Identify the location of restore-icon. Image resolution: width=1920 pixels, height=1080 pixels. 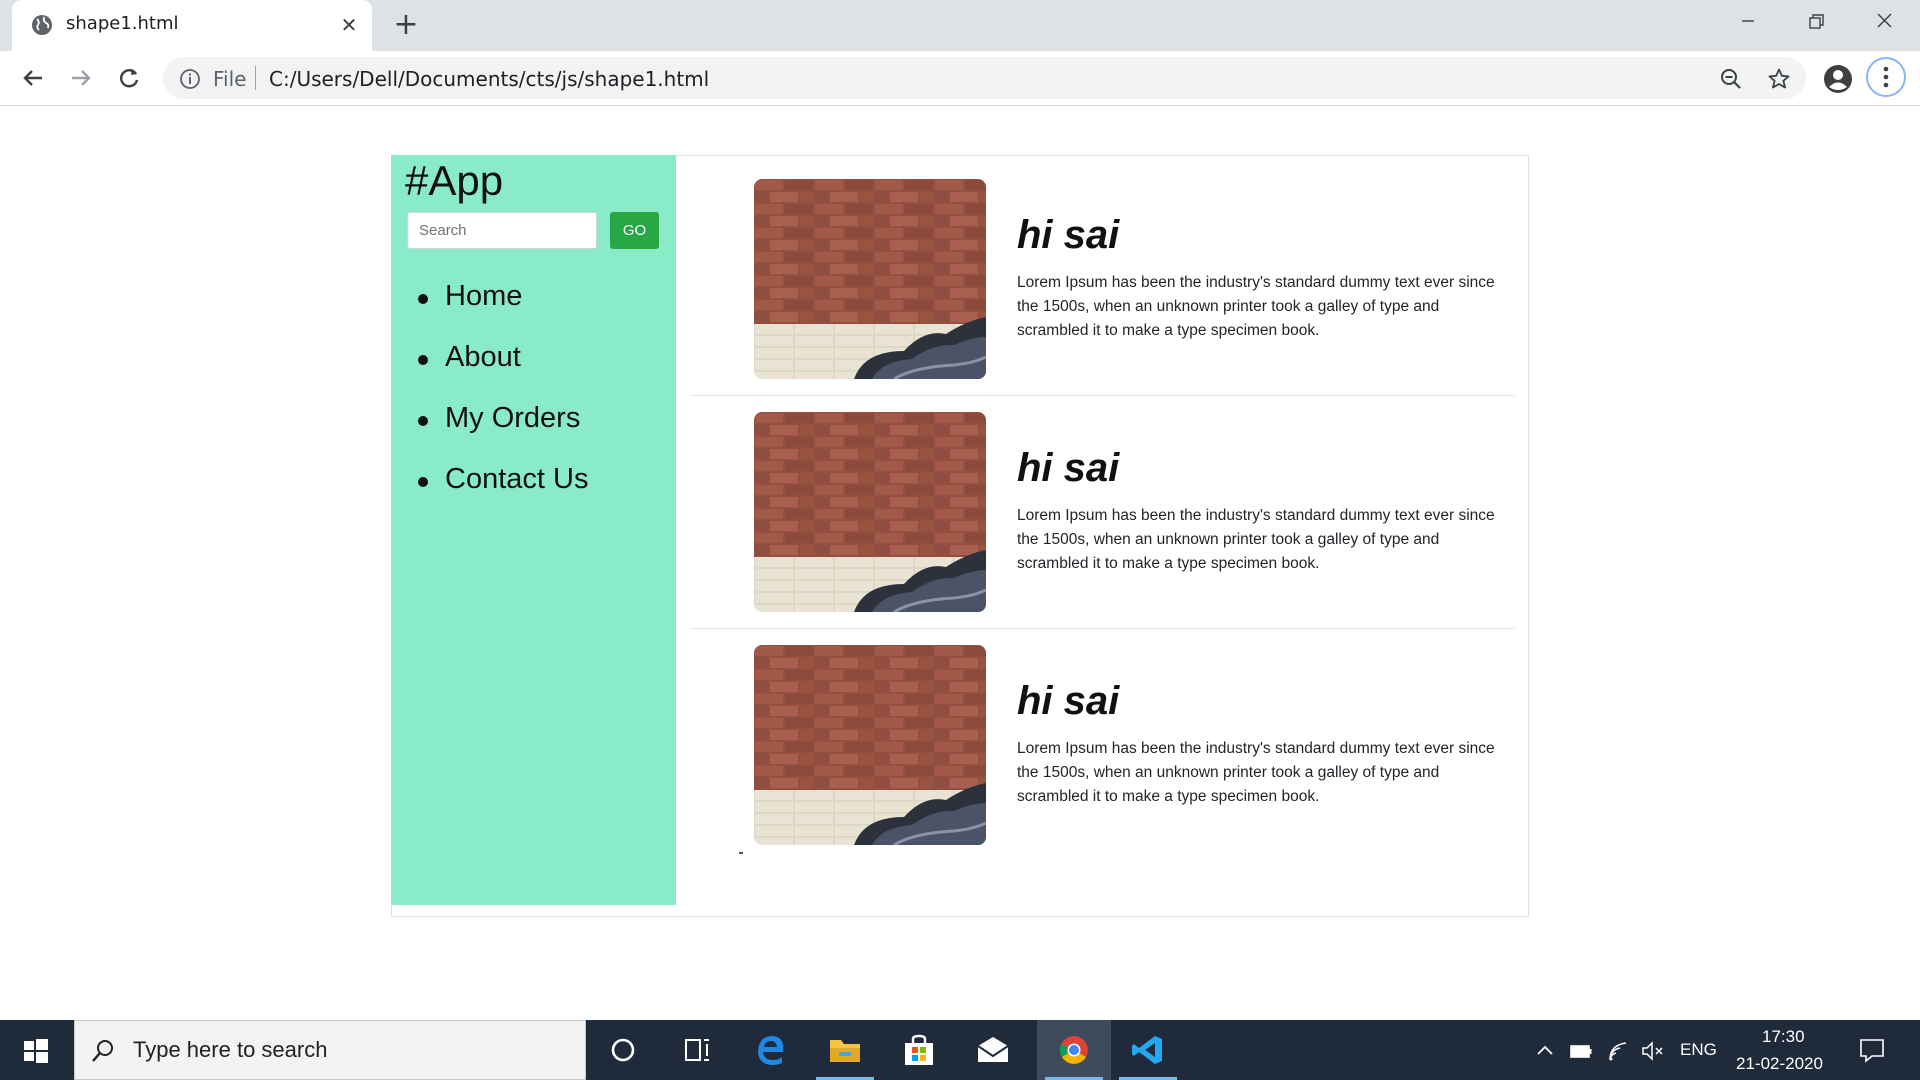
(1816, 23).